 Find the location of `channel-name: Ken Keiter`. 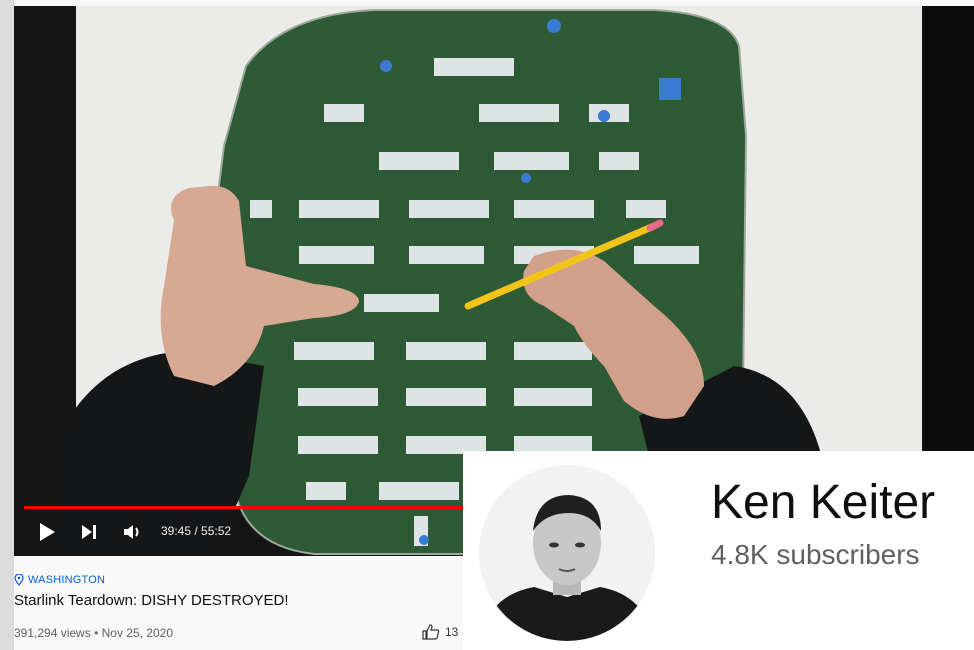

channel-name: Ken Keiter is located at coordinates (823, 502).